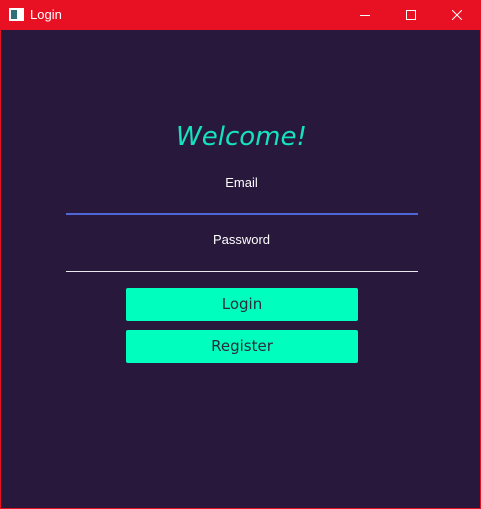  I want to click on email-label: Email, so click(241, 182).